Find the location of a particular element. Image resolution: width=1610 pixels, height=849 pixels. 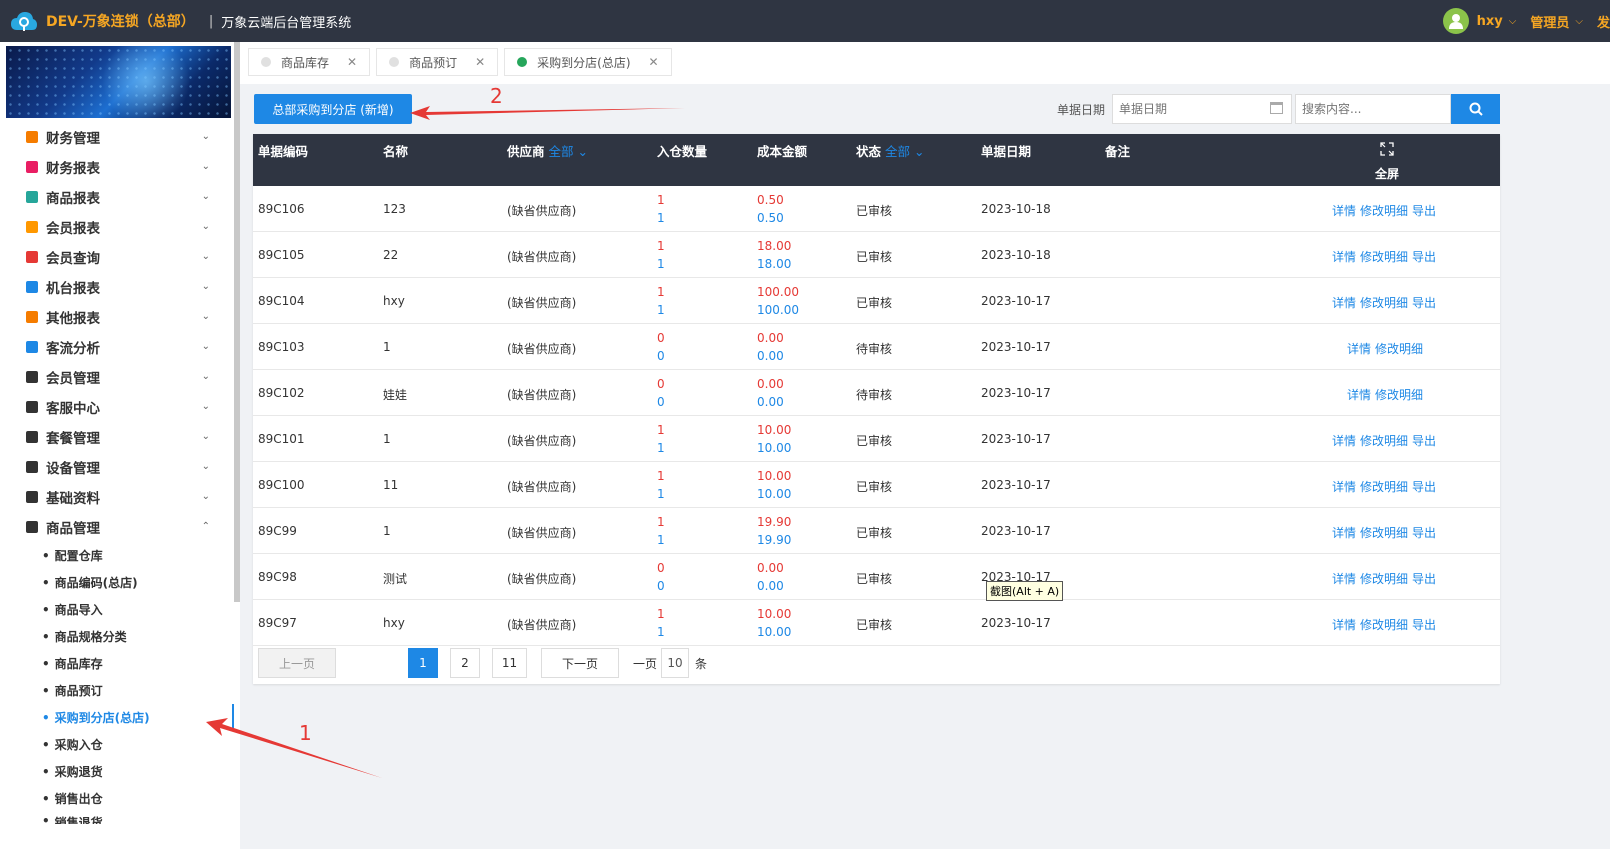

user-area: hxy ⌵ 管理员 ⌵ 发 is located at coordinates (1526, 21).